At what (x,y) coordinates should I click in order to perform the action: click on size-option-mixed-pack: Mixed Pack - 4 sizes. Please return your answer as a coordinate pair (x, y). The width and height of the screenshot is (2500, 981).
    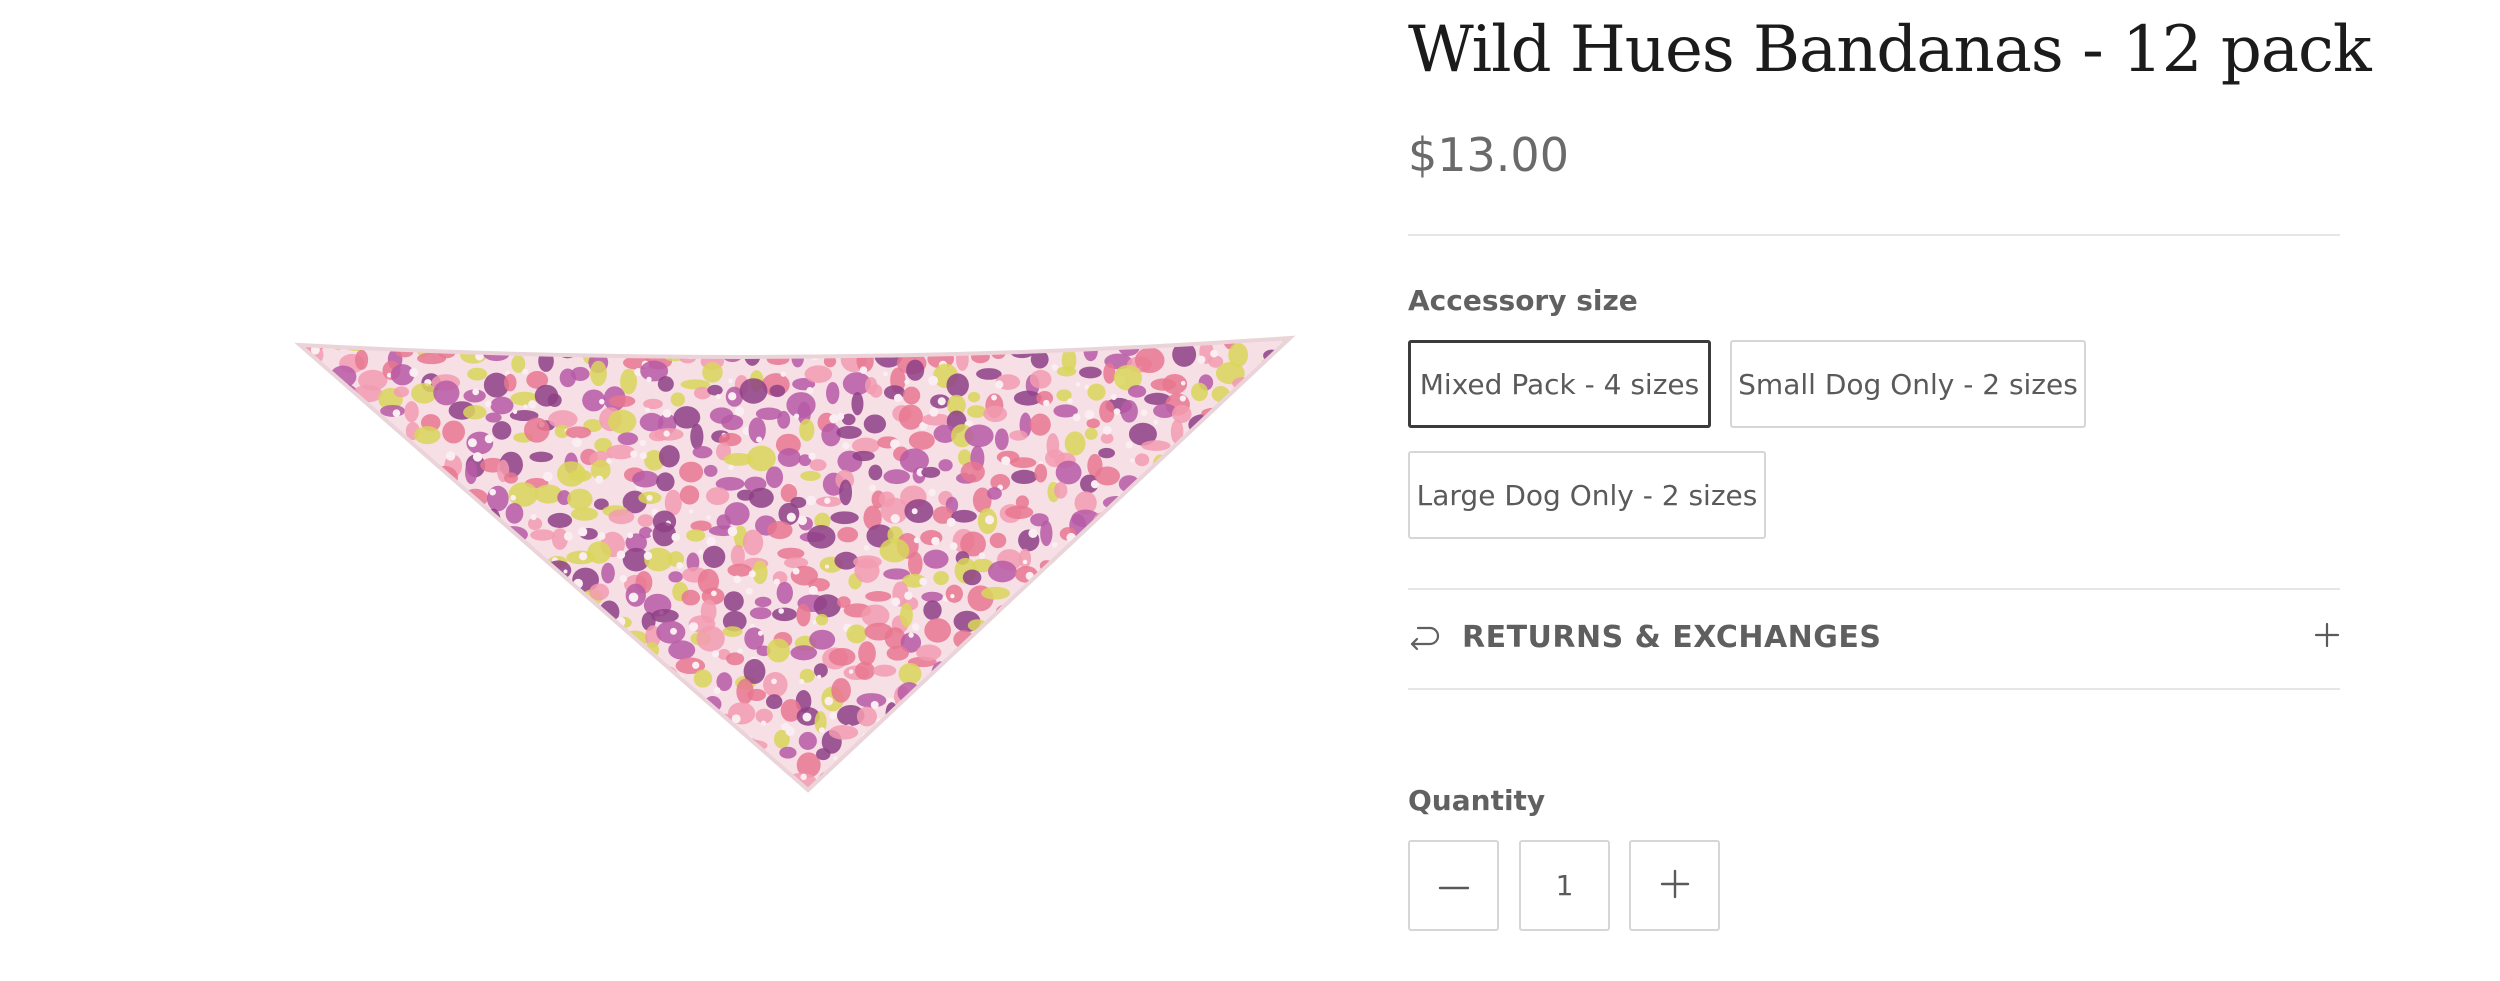
    Looking at the image, I should click on (1559, 384).